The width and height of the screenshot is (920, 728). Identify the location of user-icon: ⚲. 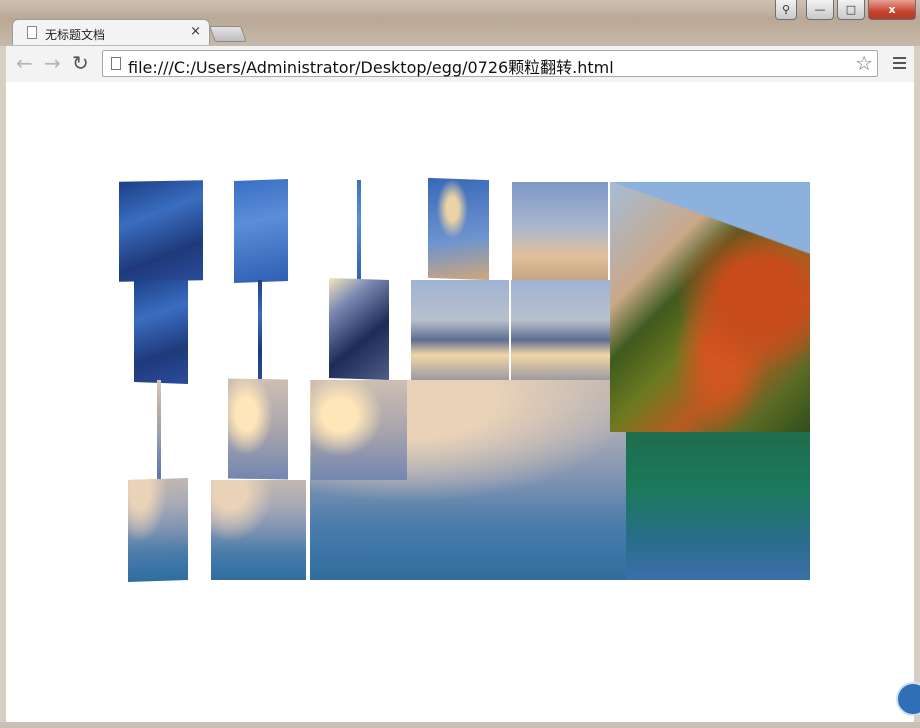
(786, 10).